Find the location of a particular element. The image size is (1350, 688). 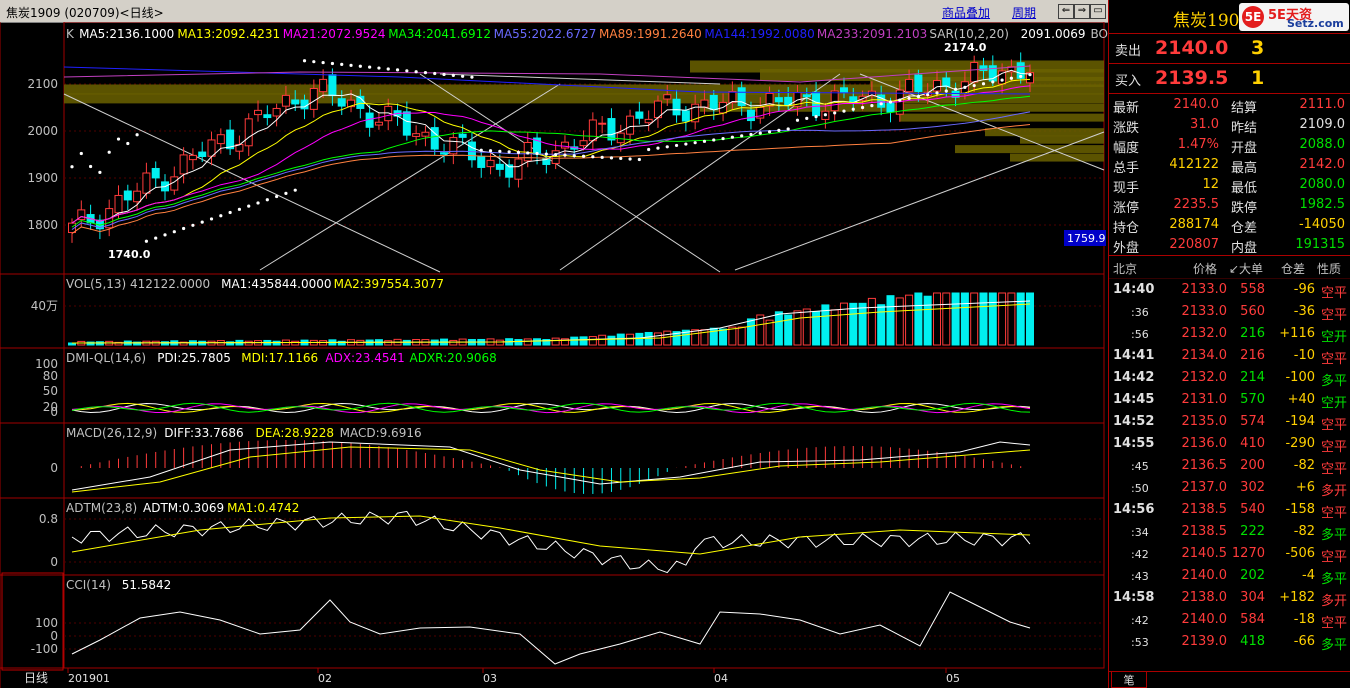

tick-row: :50 2137.0 302 +6 多开 is located at coordinates (1229, 488).